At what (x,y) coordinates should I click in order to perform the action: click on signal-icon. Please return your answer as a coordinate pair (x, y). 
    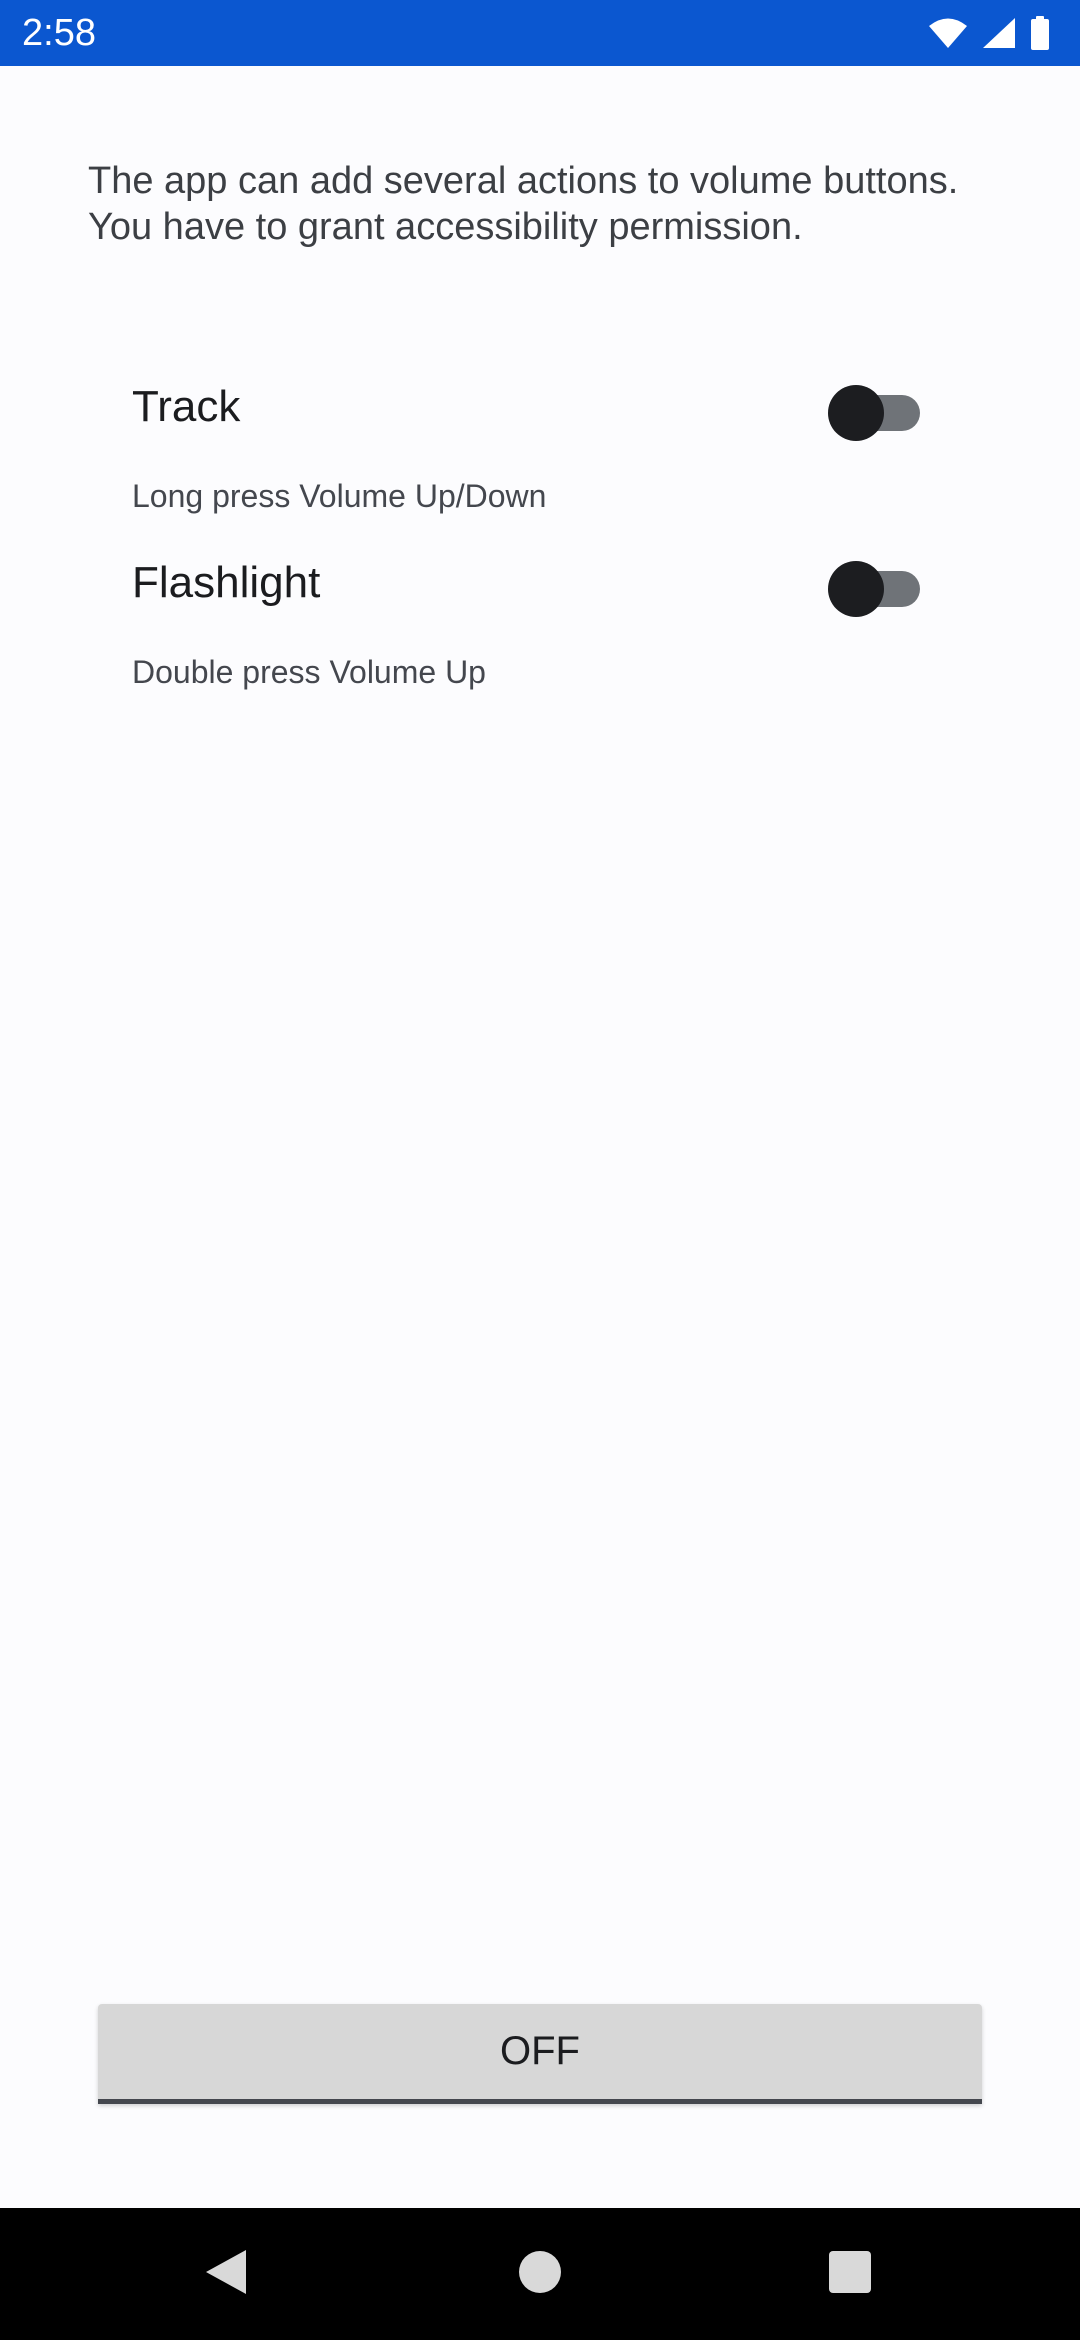
    Looking at the image, I should click on (999, 33).